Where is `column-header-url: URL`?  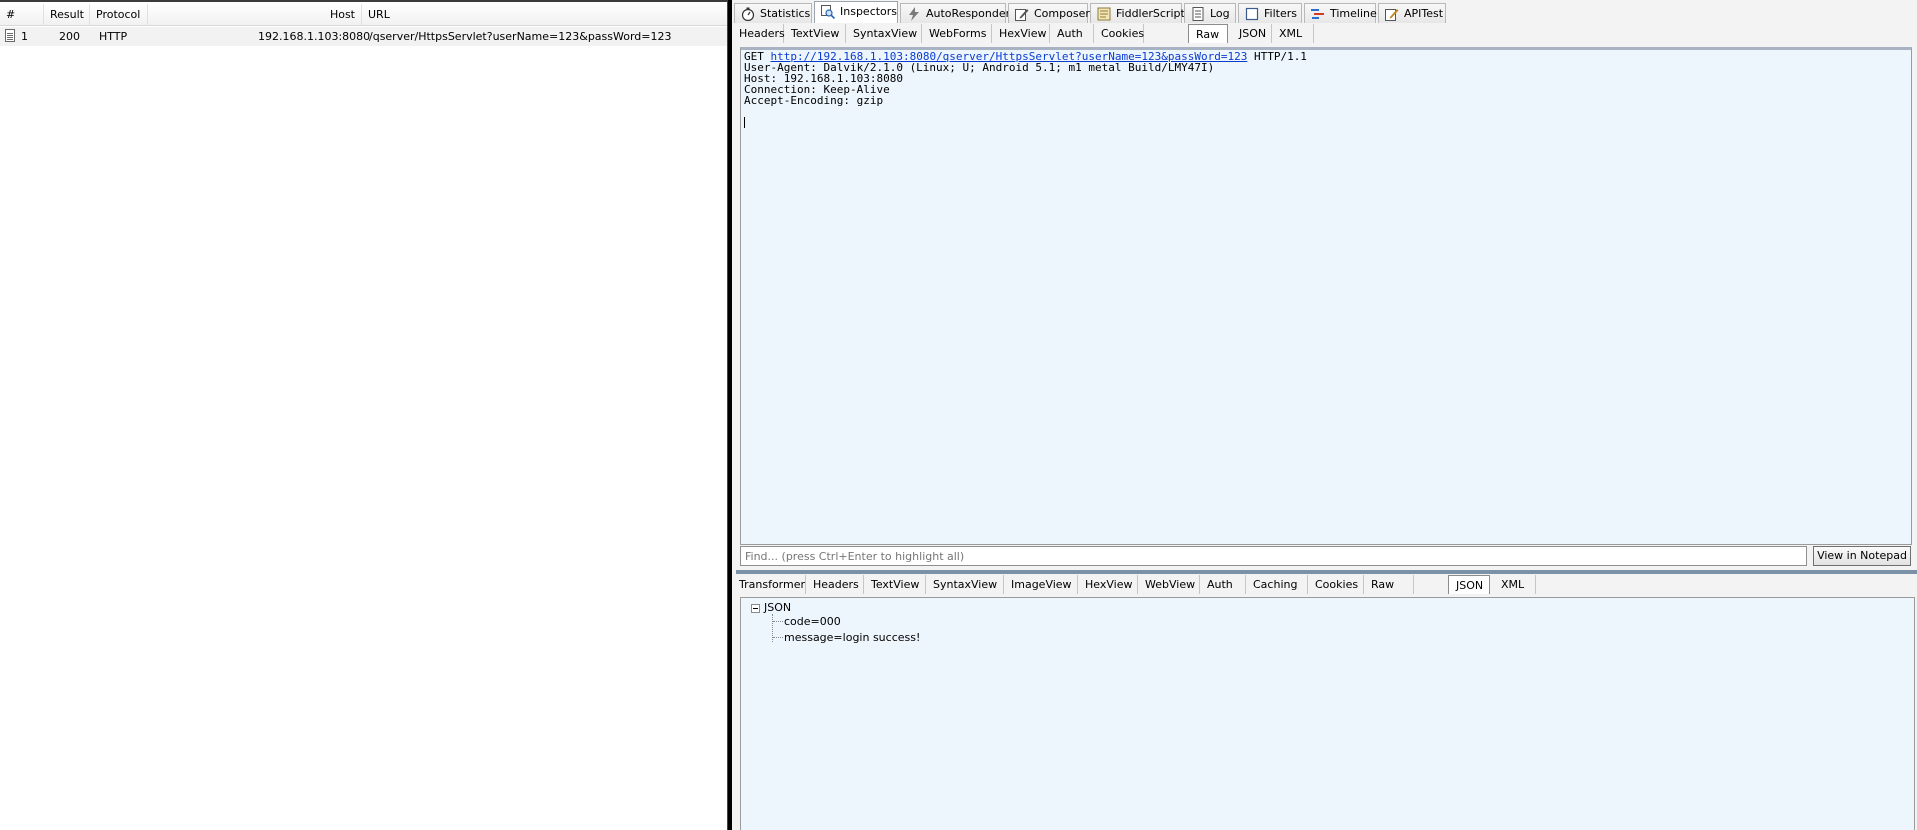 column-header-url: URL is located at coordinates (544, 15).